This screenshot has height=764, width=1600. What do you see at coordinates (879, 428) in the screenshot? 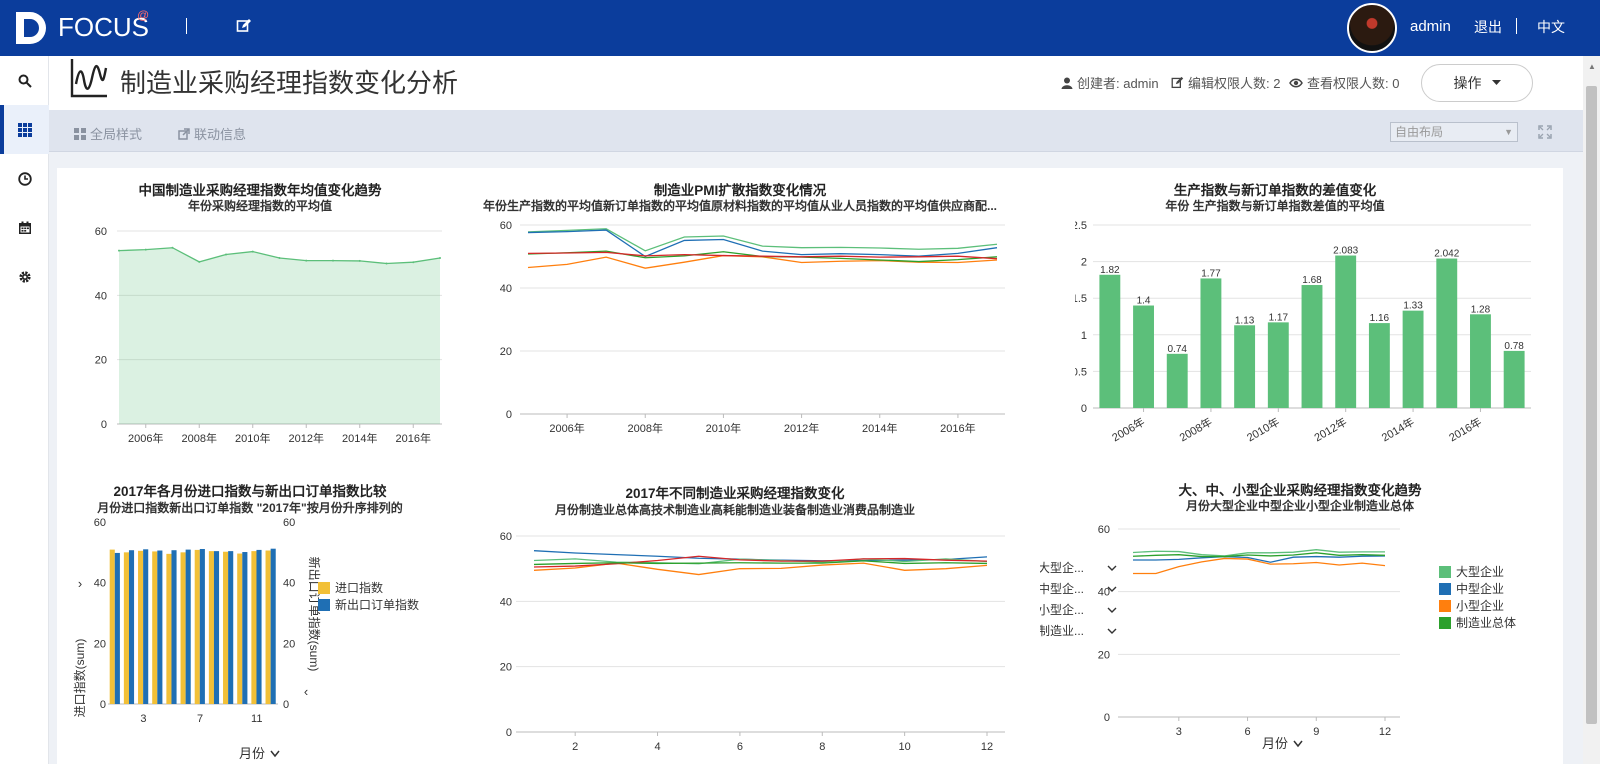
I see `x-tick-label: 2014年` at bounding box center [879, 428].